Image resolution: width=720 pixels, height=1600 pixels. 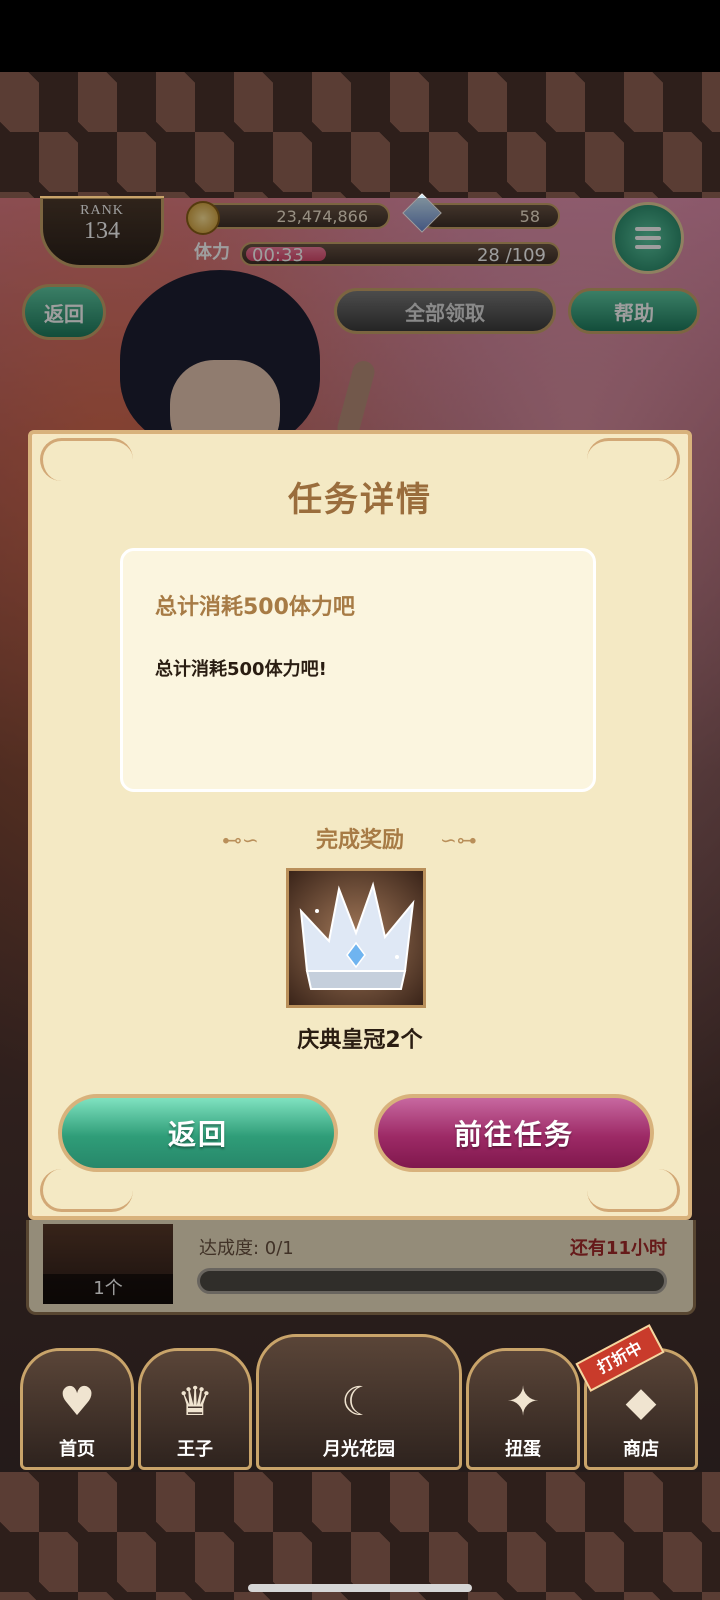 I want to click on nav-shop-label: 商店, so click(x=641, y=1449).